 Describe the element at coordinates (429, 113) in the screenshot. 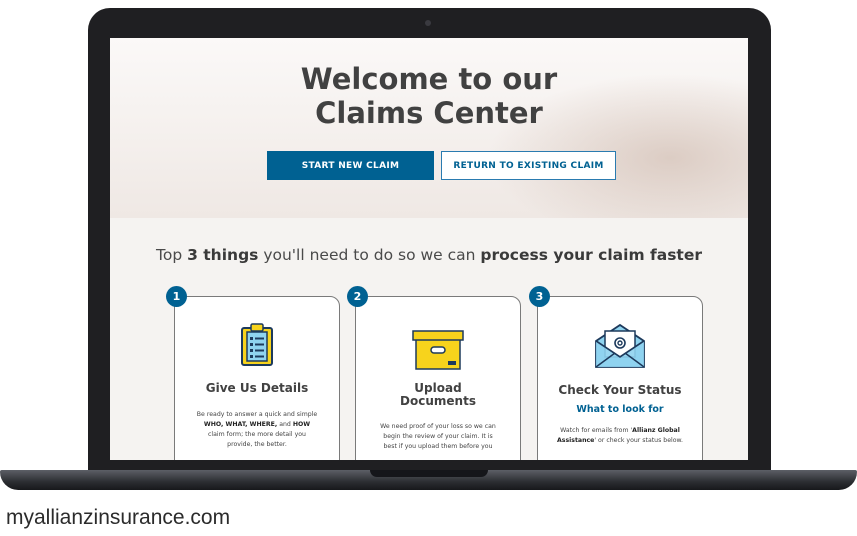

I see `hero-title-line2: Claims Center` at that location.